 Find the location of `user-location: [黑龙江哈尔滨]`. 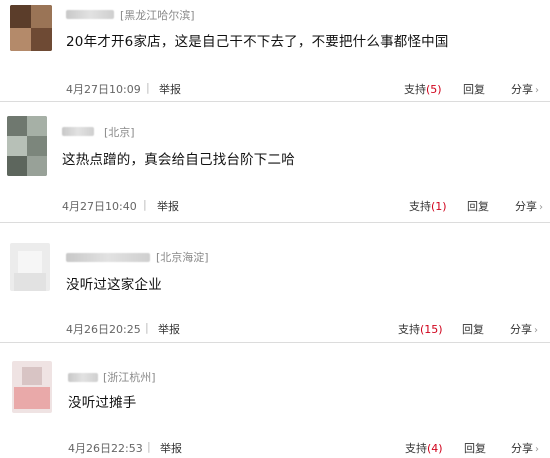

user-location: [黑龙江哈尔滨] is located at coordinates (157, 15).